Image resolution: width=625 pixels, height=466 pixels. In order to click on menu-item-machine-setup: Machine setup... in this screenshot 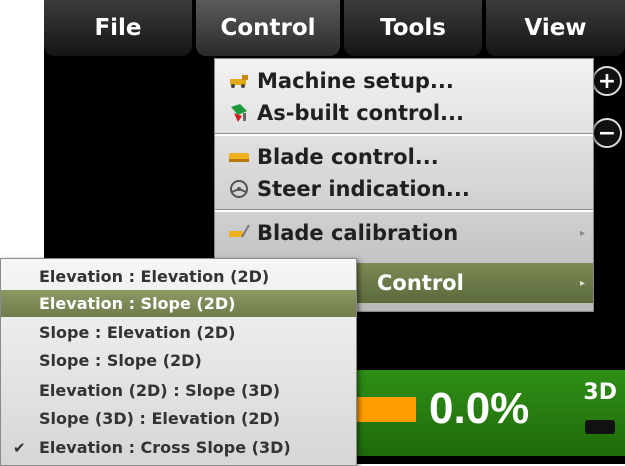, I will do `click(404, 81)`.